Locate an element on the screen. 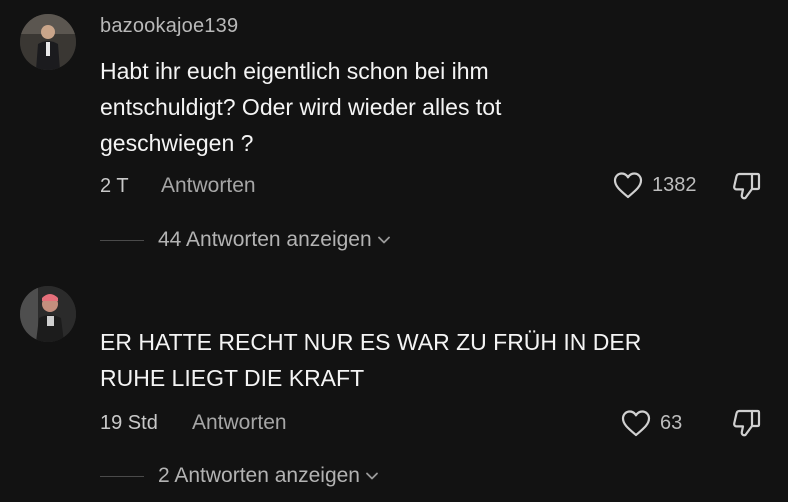 Image resolution: width=788 pixels, height=502 pixels. comment-text-line: ER HATTE RECHT NUR ES WAR ZU FRÜH IN DER is located at coordinates (371, 342).